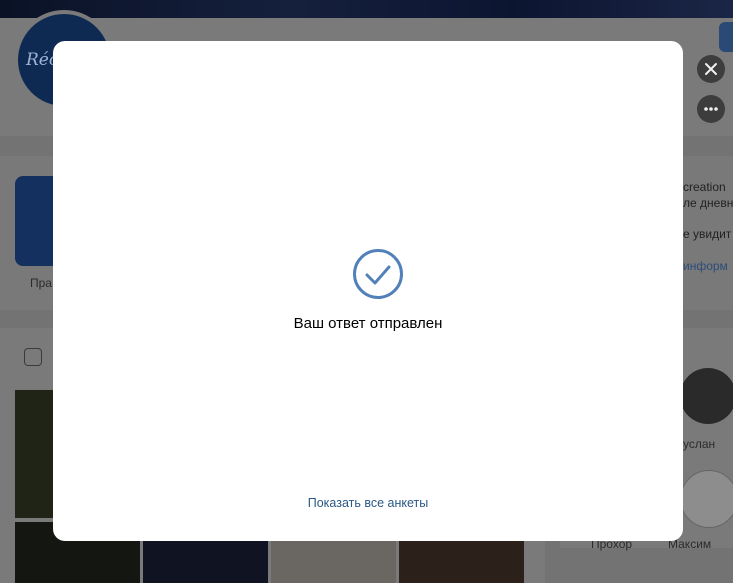  I want to click on close-button, so click(711, 69).